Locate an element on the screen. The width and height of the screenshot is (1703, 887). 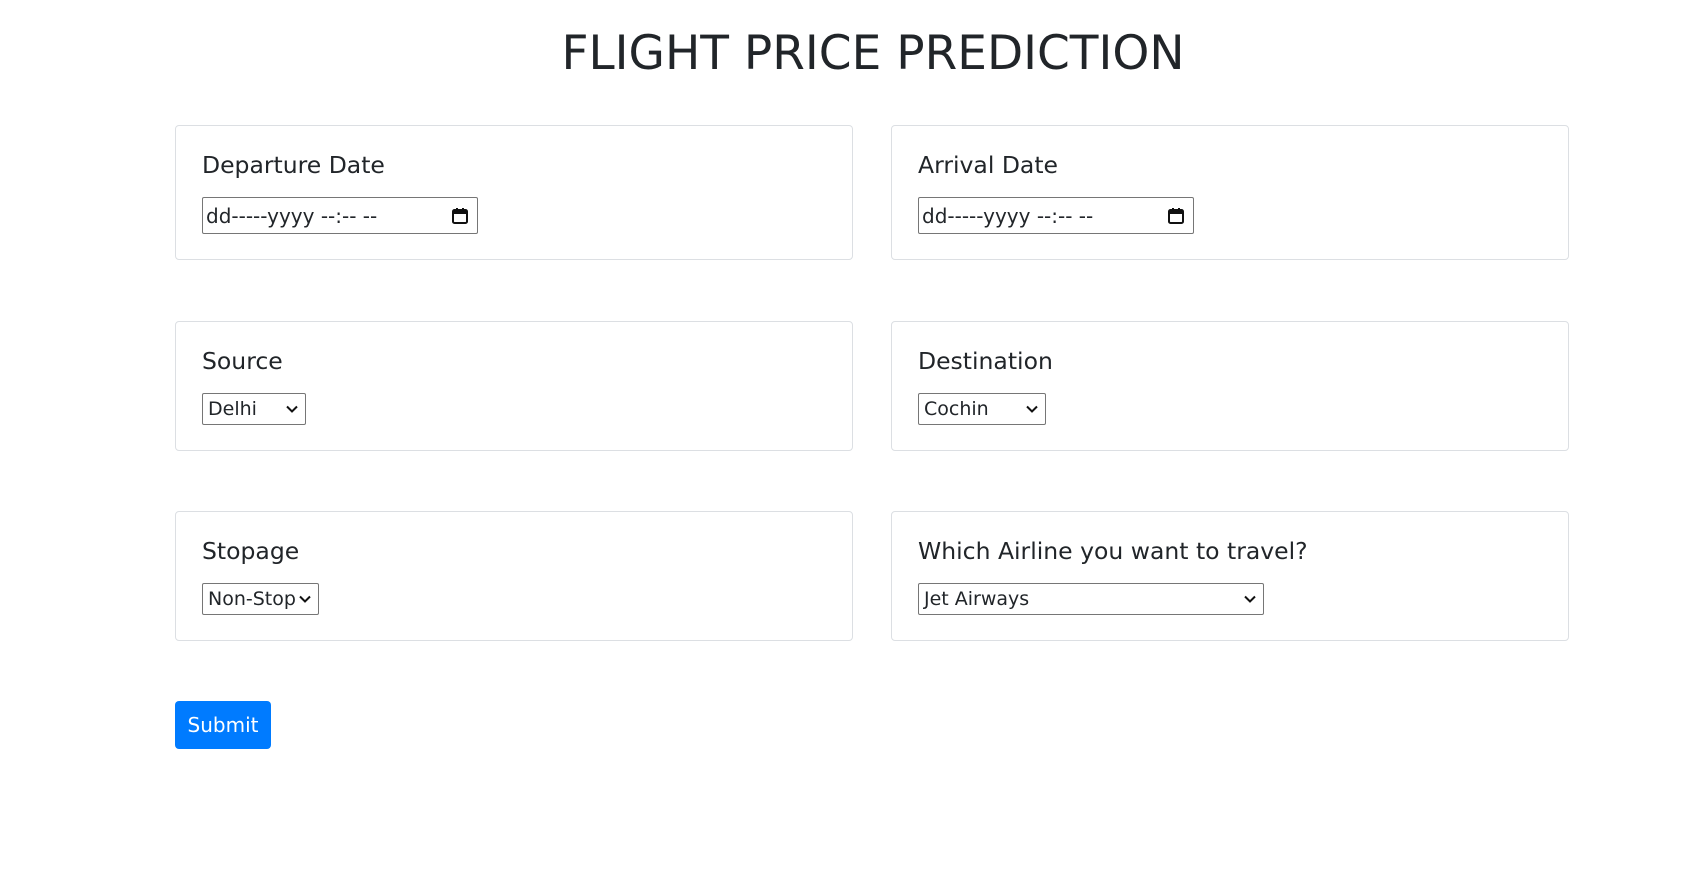
source-select: Delhi is located at coordinates (254, 409).